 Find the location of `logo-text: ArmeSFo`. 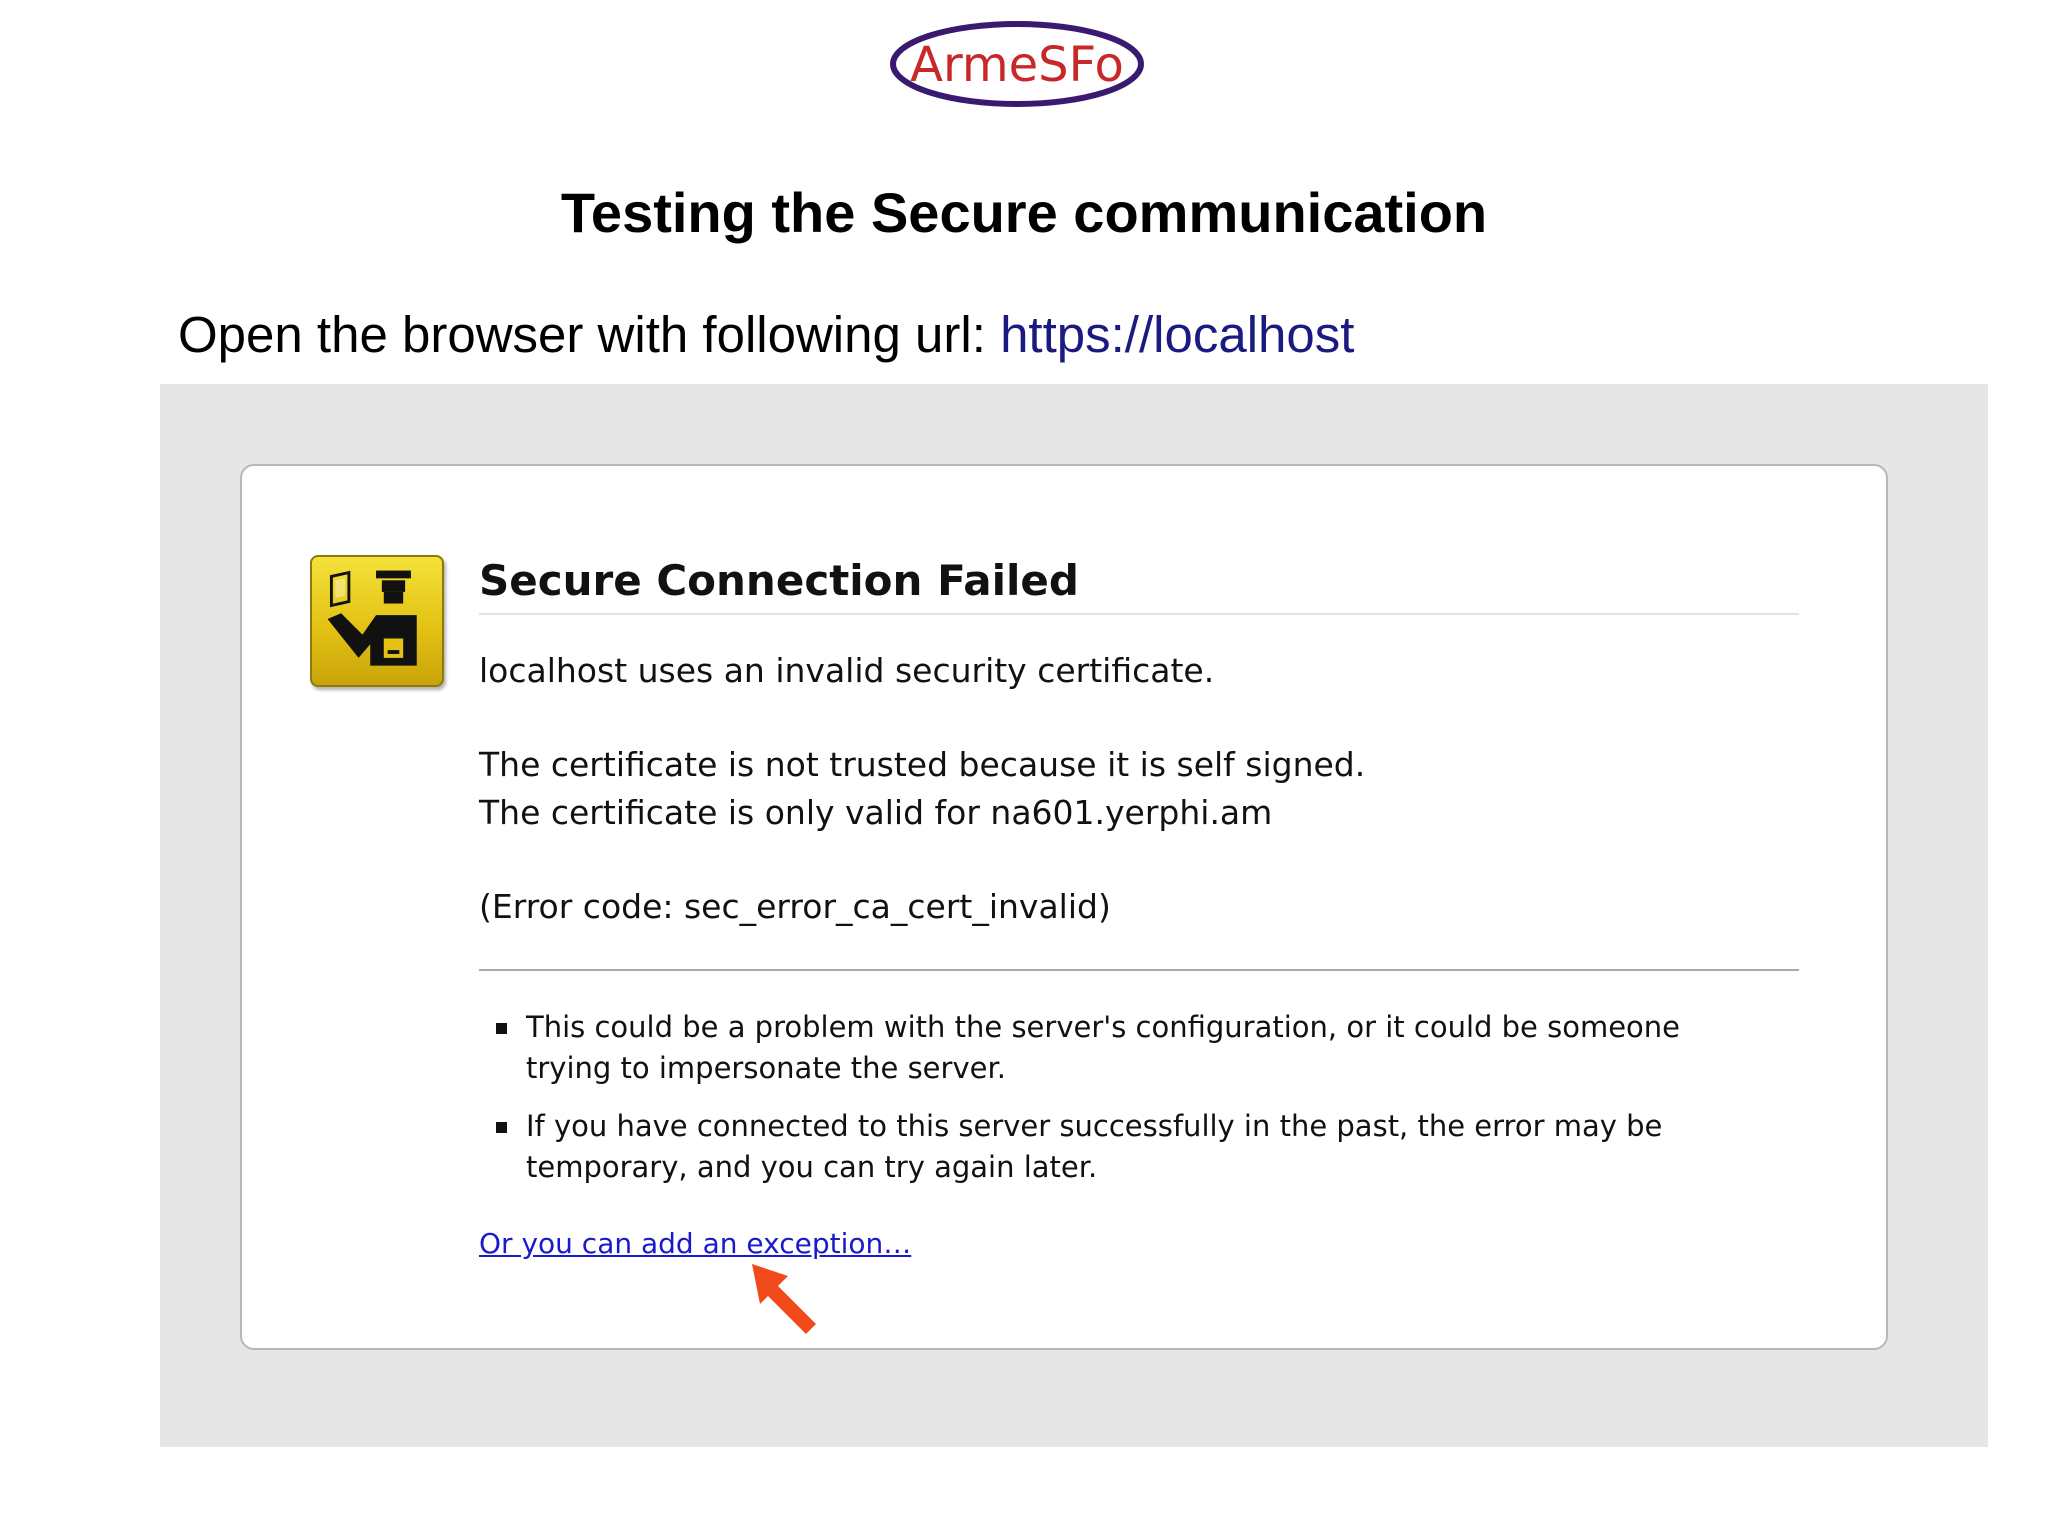

logo-text: ArmeSFo is located at coordinates (1017, 65).